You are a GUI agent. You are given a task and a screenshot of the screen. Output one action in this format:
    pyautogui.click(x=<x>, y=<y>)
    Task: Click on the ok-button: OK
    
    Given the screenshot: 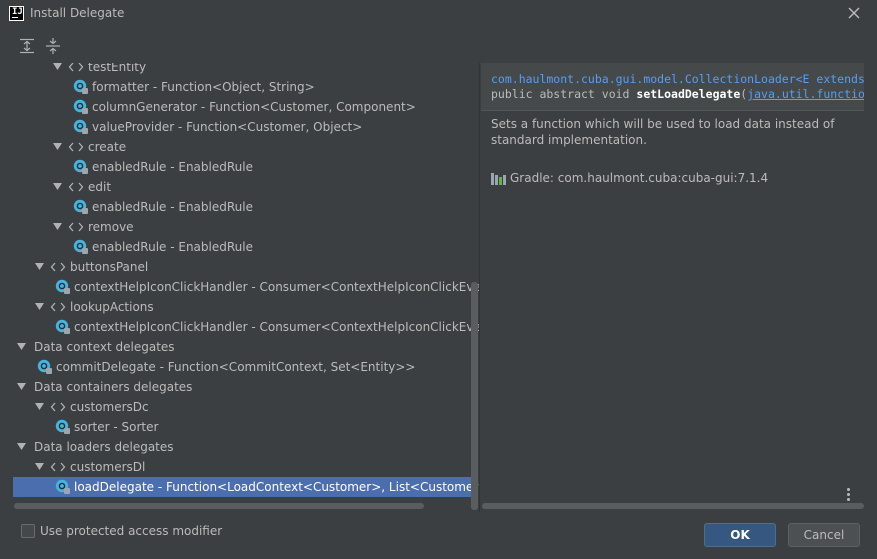 What is the action you would take?
    pyautogui.click(x=740, y=535)
    